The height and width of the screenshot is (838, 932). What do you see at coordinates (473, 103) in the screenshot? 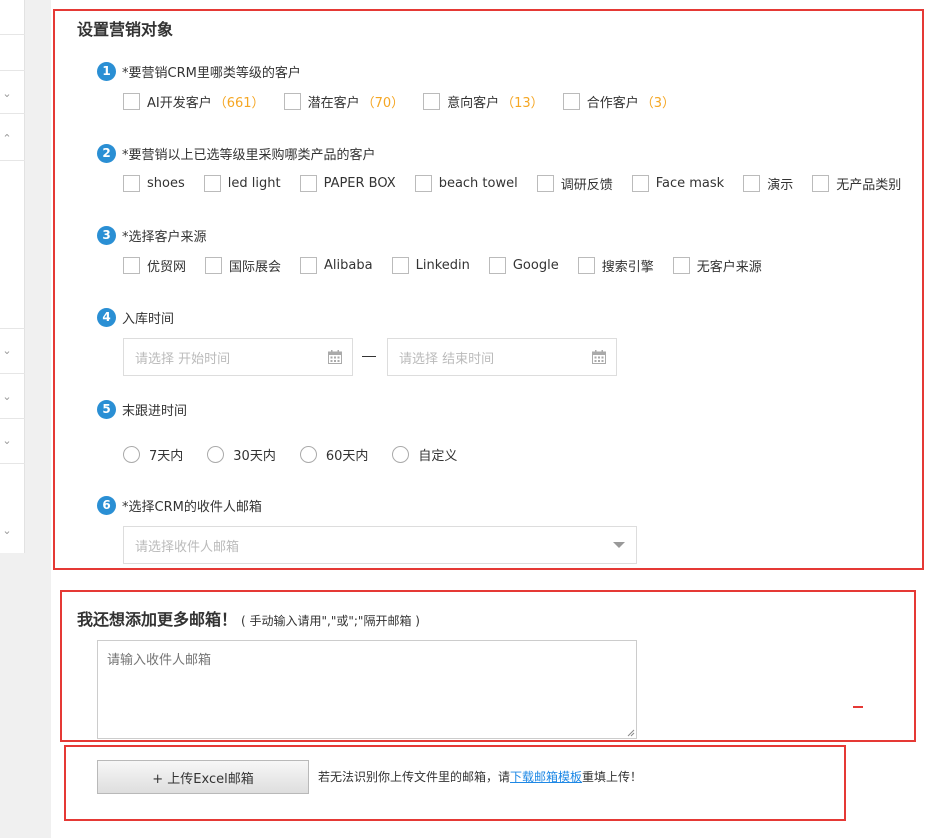
I see `checkbox-label: 意向客户` at bounding box center [473, 103].